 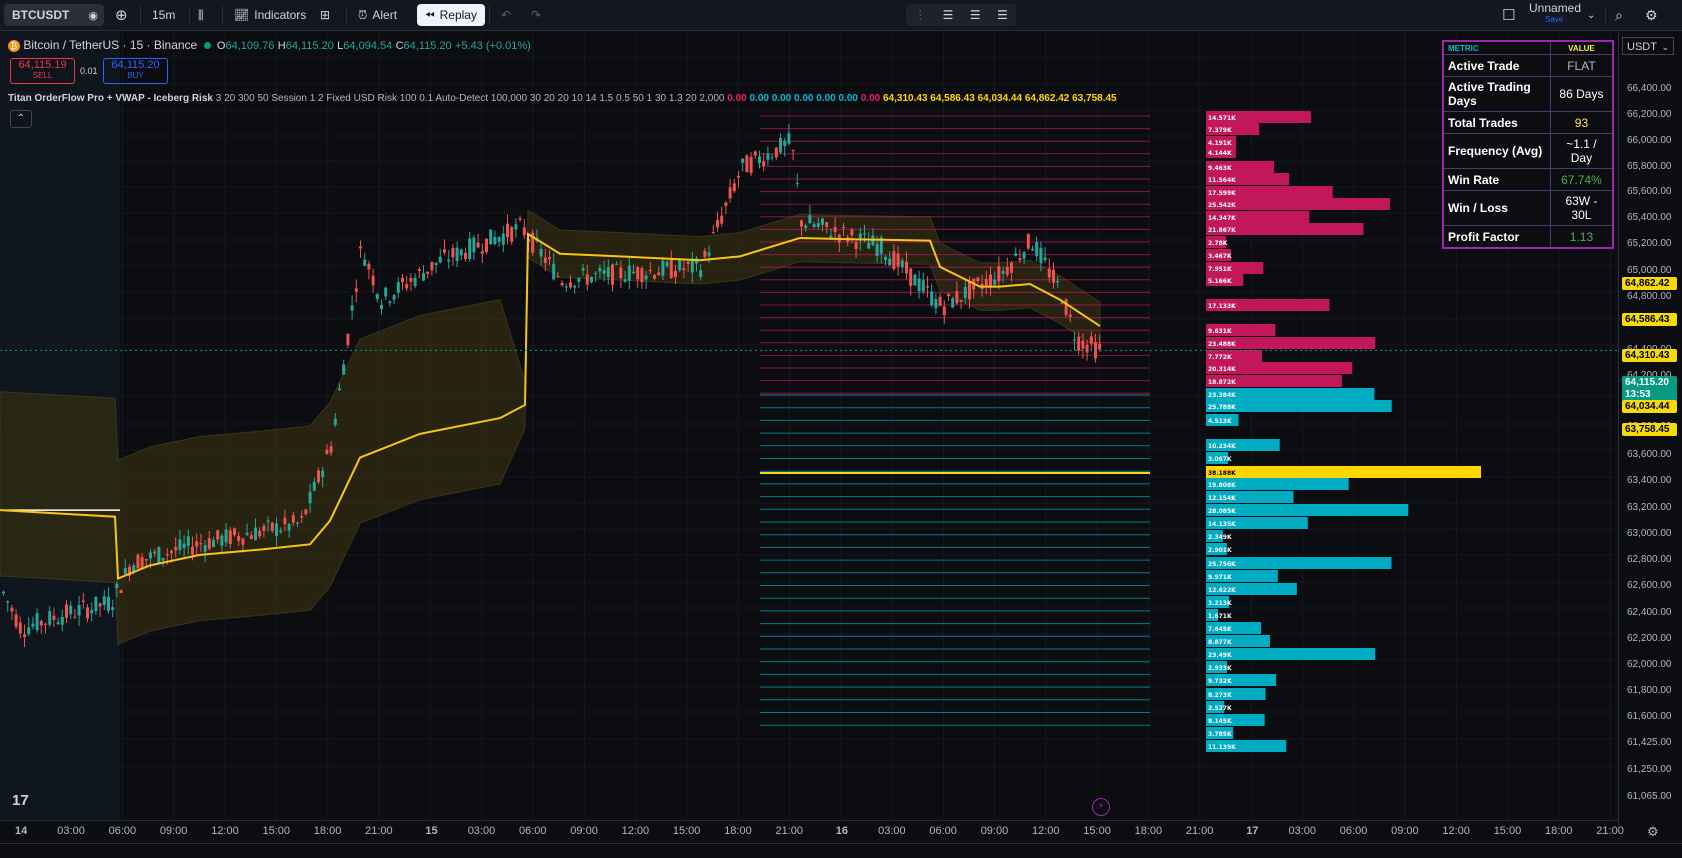 I want to click on ohlc-close-label: C, so click(x=399, y=46).